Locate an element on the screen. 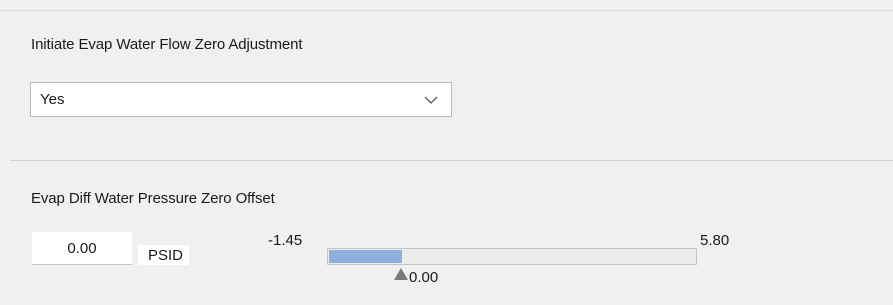  pressure-unit-label: PSID is located at coordinates (164, 255).